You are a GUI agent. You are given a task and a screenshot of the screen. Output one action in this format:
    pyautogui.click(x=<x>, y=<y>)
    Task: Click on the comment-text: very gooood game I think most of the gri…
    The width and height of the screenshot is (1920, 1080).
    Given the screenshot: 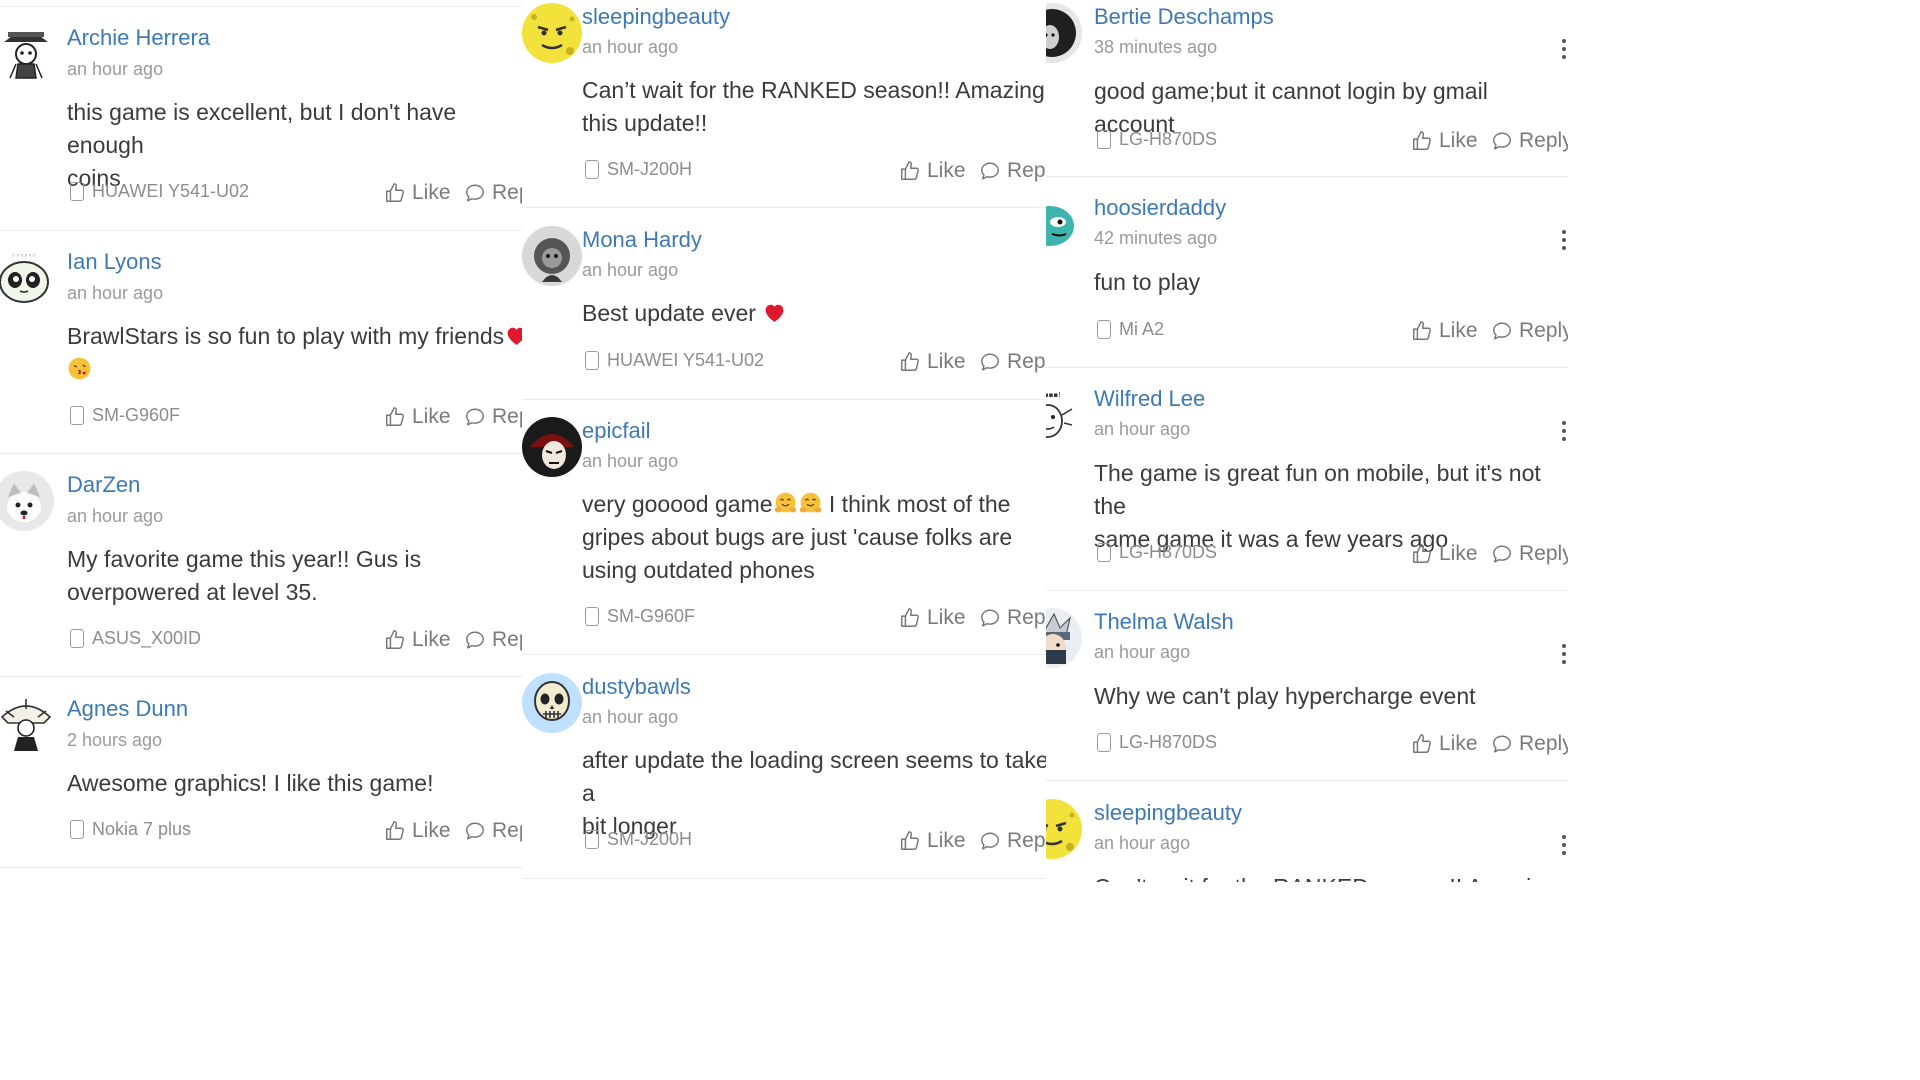 What is the action you would take?
    pyautogui.click(x=797, y=537)
    